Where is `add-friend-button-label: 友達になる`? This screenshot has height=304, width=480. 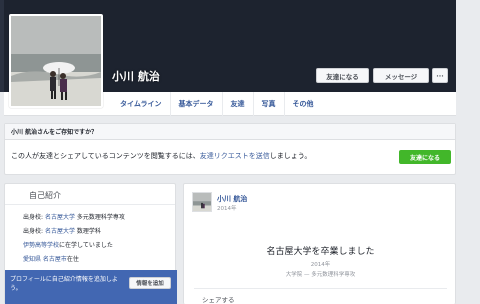
add-friend-button-label: 友達になる is located at coordinates (342, 76).